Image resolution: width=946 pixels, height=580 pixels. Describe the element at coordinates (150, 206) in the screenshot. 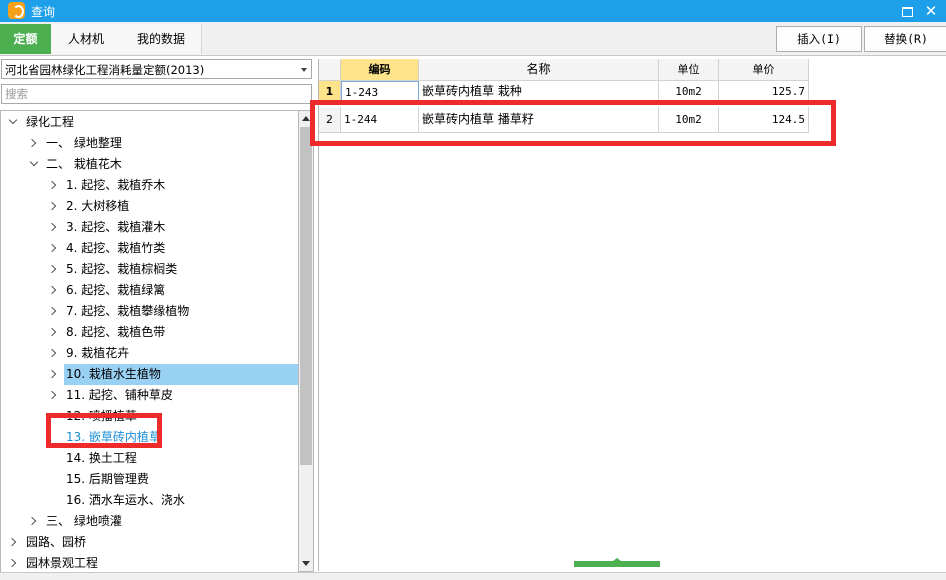

I see `tree-node: 2. 大树移植` at that location.